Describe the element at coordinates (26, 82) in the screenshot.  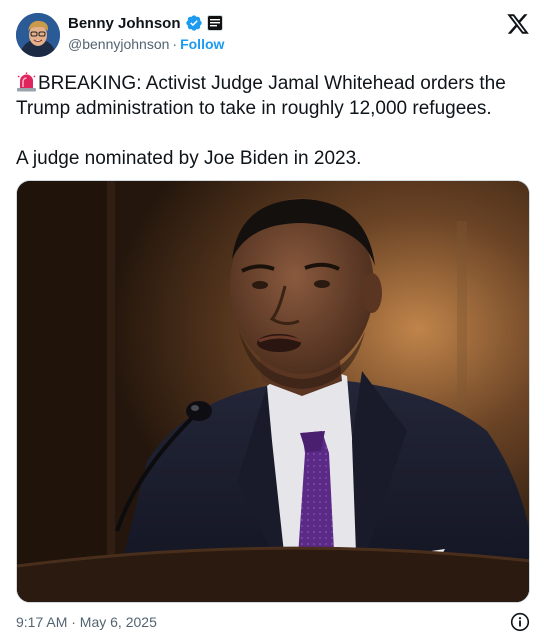
I see `rotating-light-icon` at that location.